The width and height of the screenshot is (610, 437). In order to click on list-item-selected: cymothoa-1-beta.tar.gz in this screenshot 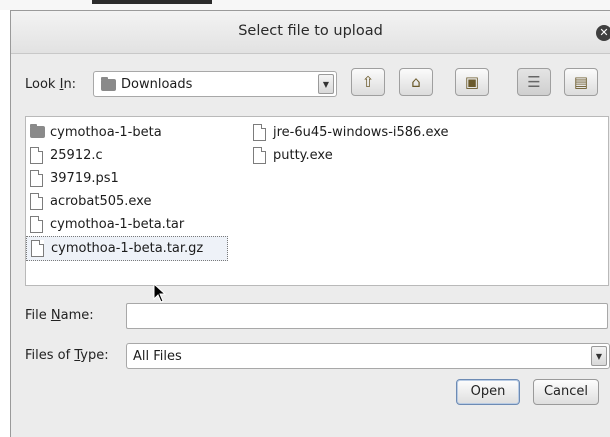, I will do `click(127, 248)`.